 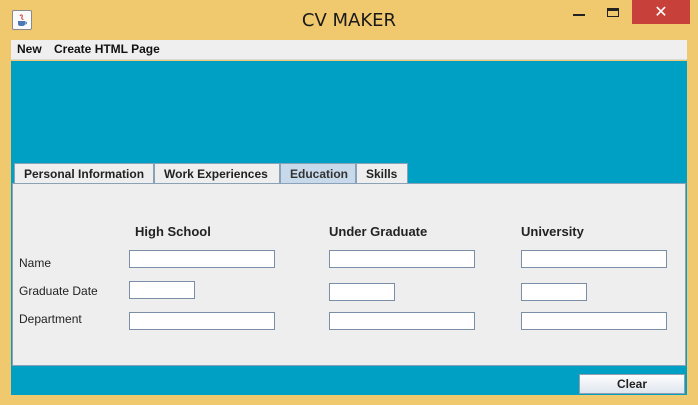 I want to click on label-name: Name, so click(x=35, y=263).